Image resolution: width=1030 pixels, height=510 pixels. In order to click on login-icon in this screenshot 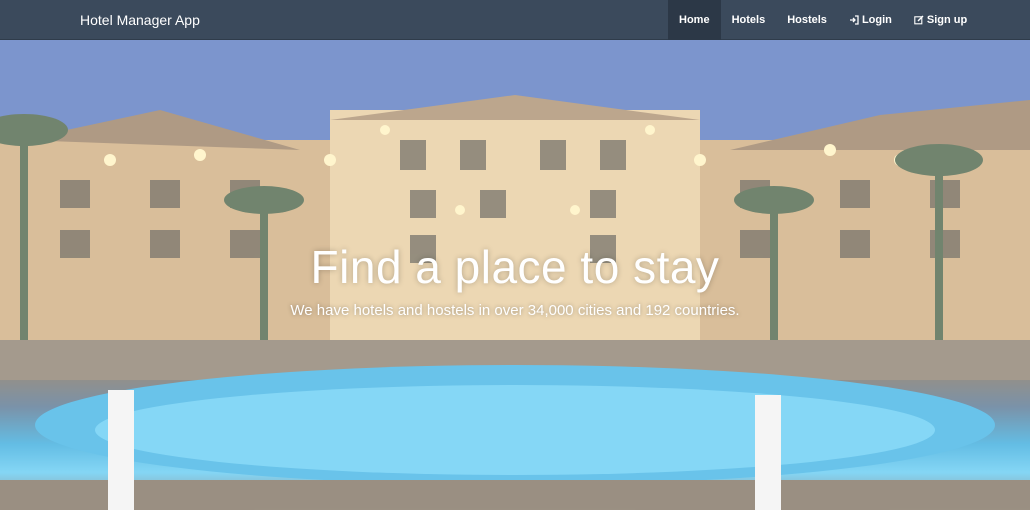, I will do `click(854, 20)`.